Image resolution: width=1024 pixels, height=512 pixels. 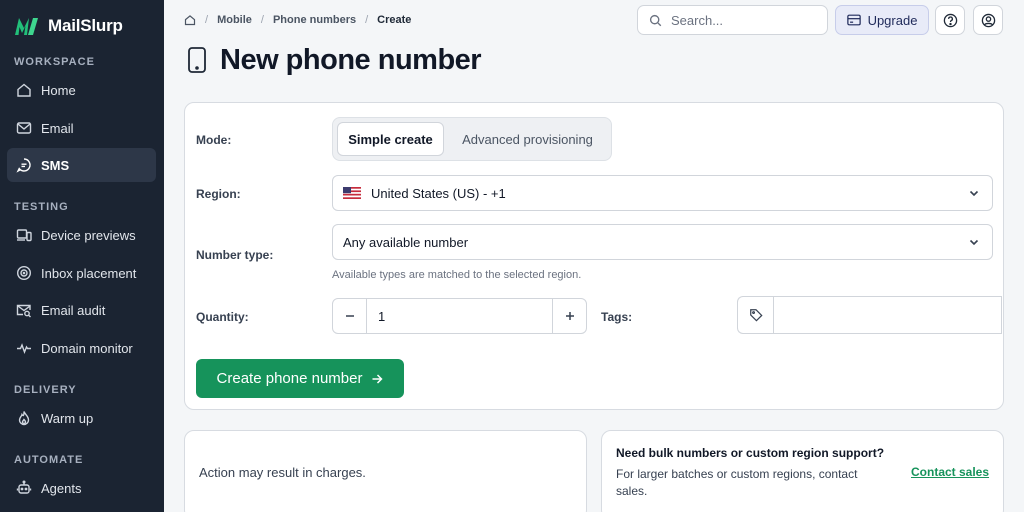 I want to click on sidebar-item-label: Email, so click(x=57, y=128).